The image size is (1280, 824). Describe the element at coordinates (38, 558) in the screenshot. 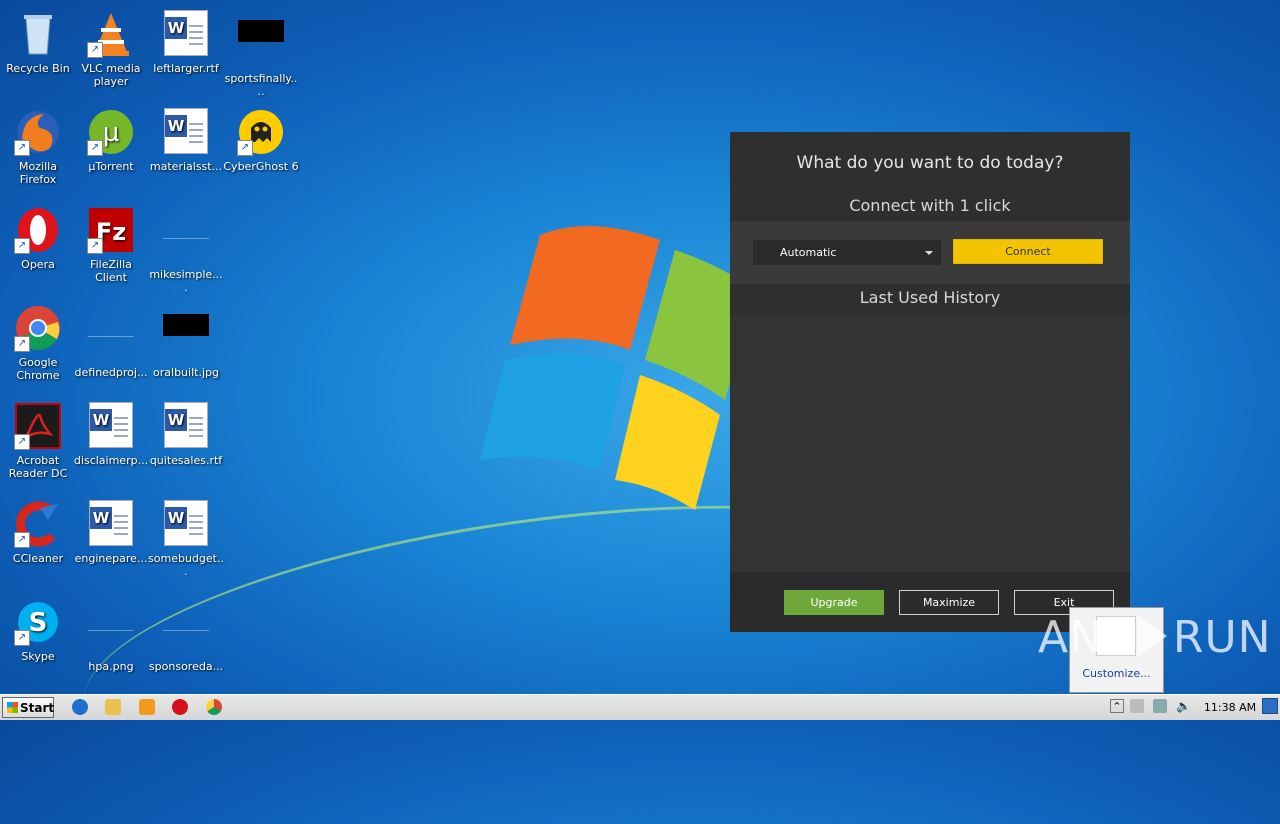

I see `desktop-icon-label: CCleaner` at that location.